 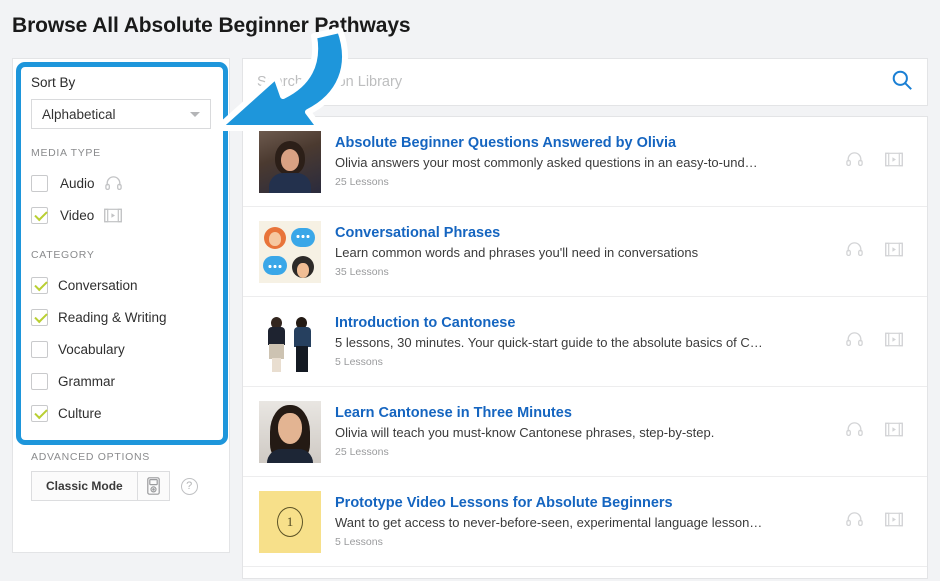 I want to click on chevron-down-icon, so click(x=195, y=114).